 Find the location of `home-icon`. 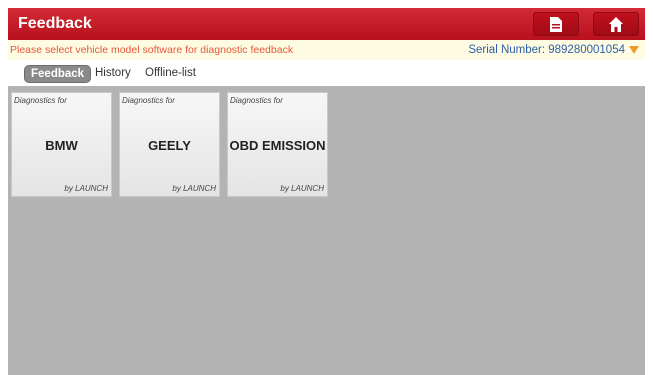

home-icon is located at coordinates (616, 24).